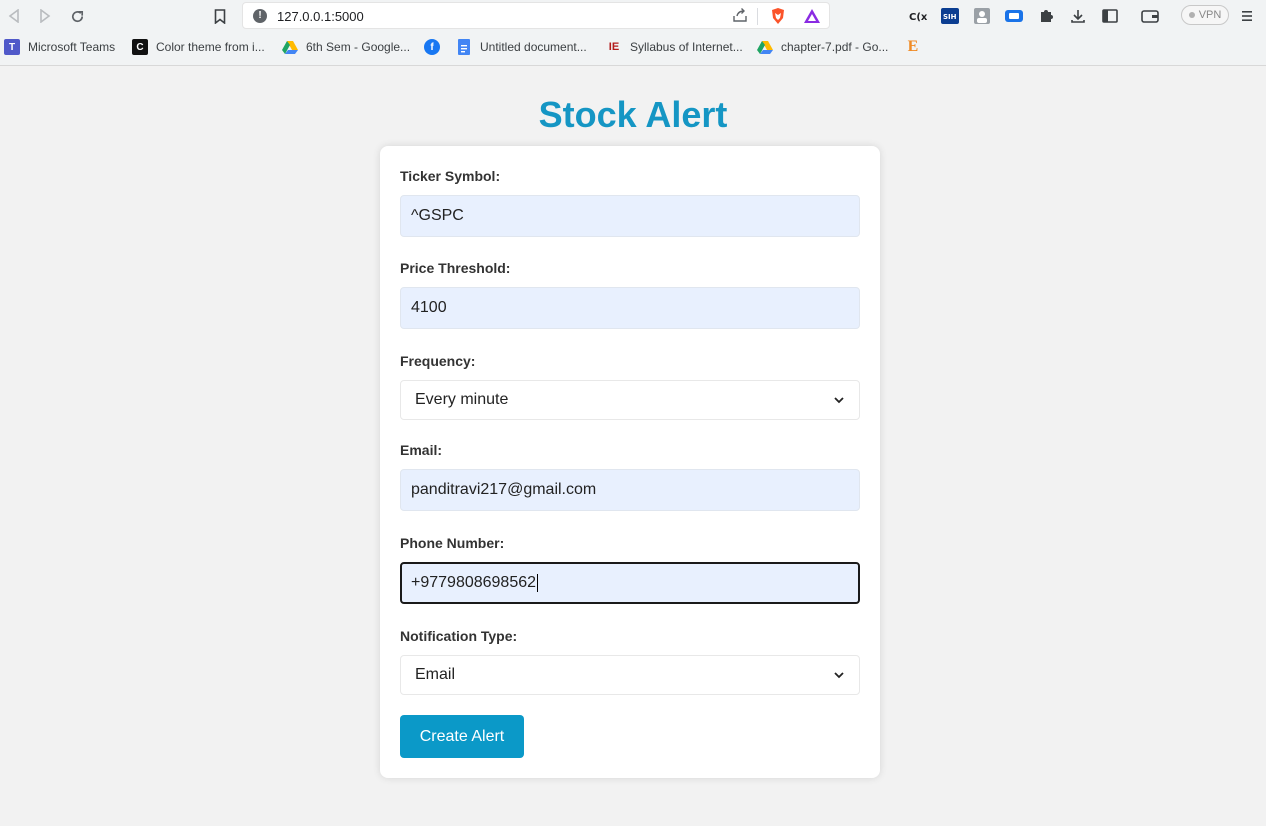 This screenshot has width=1266, height=826. I want to click on bookmark-teams: T Microsoft Teams, so click(59, 47).